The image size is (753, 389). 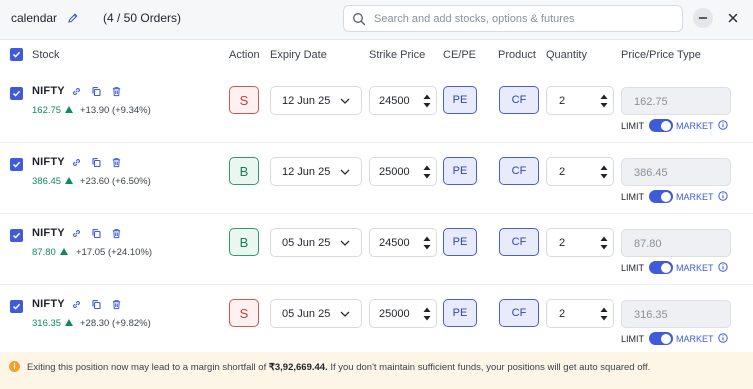 I want to click on close-button, so click(x=733, y=18).